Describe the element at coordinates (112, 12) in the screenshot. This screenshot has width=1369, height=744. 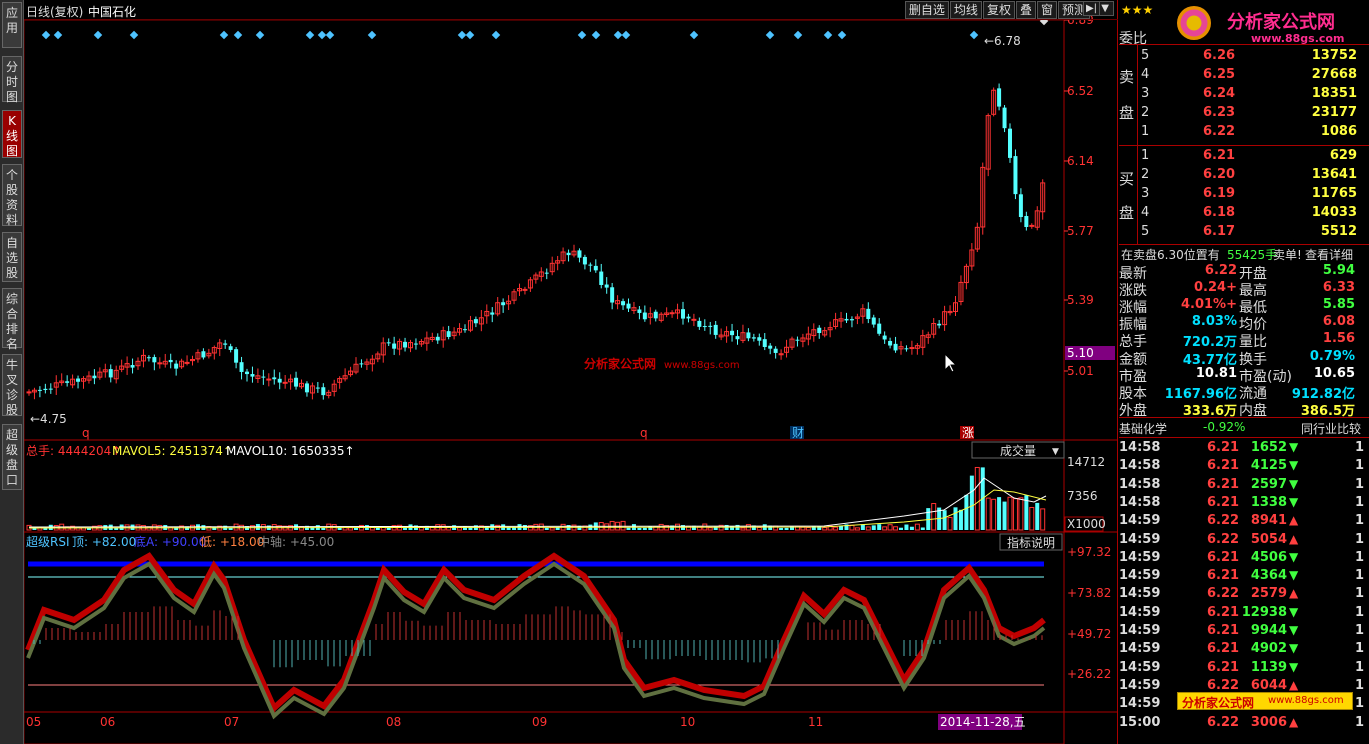
I see `stock-name: 中国石化` at that location.